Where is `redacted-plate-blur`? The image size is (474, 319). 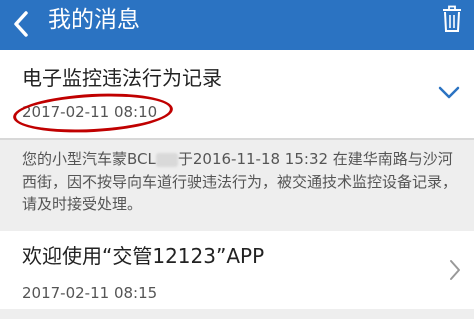 redacted-plate-blur is located at coordinates (166, 159).